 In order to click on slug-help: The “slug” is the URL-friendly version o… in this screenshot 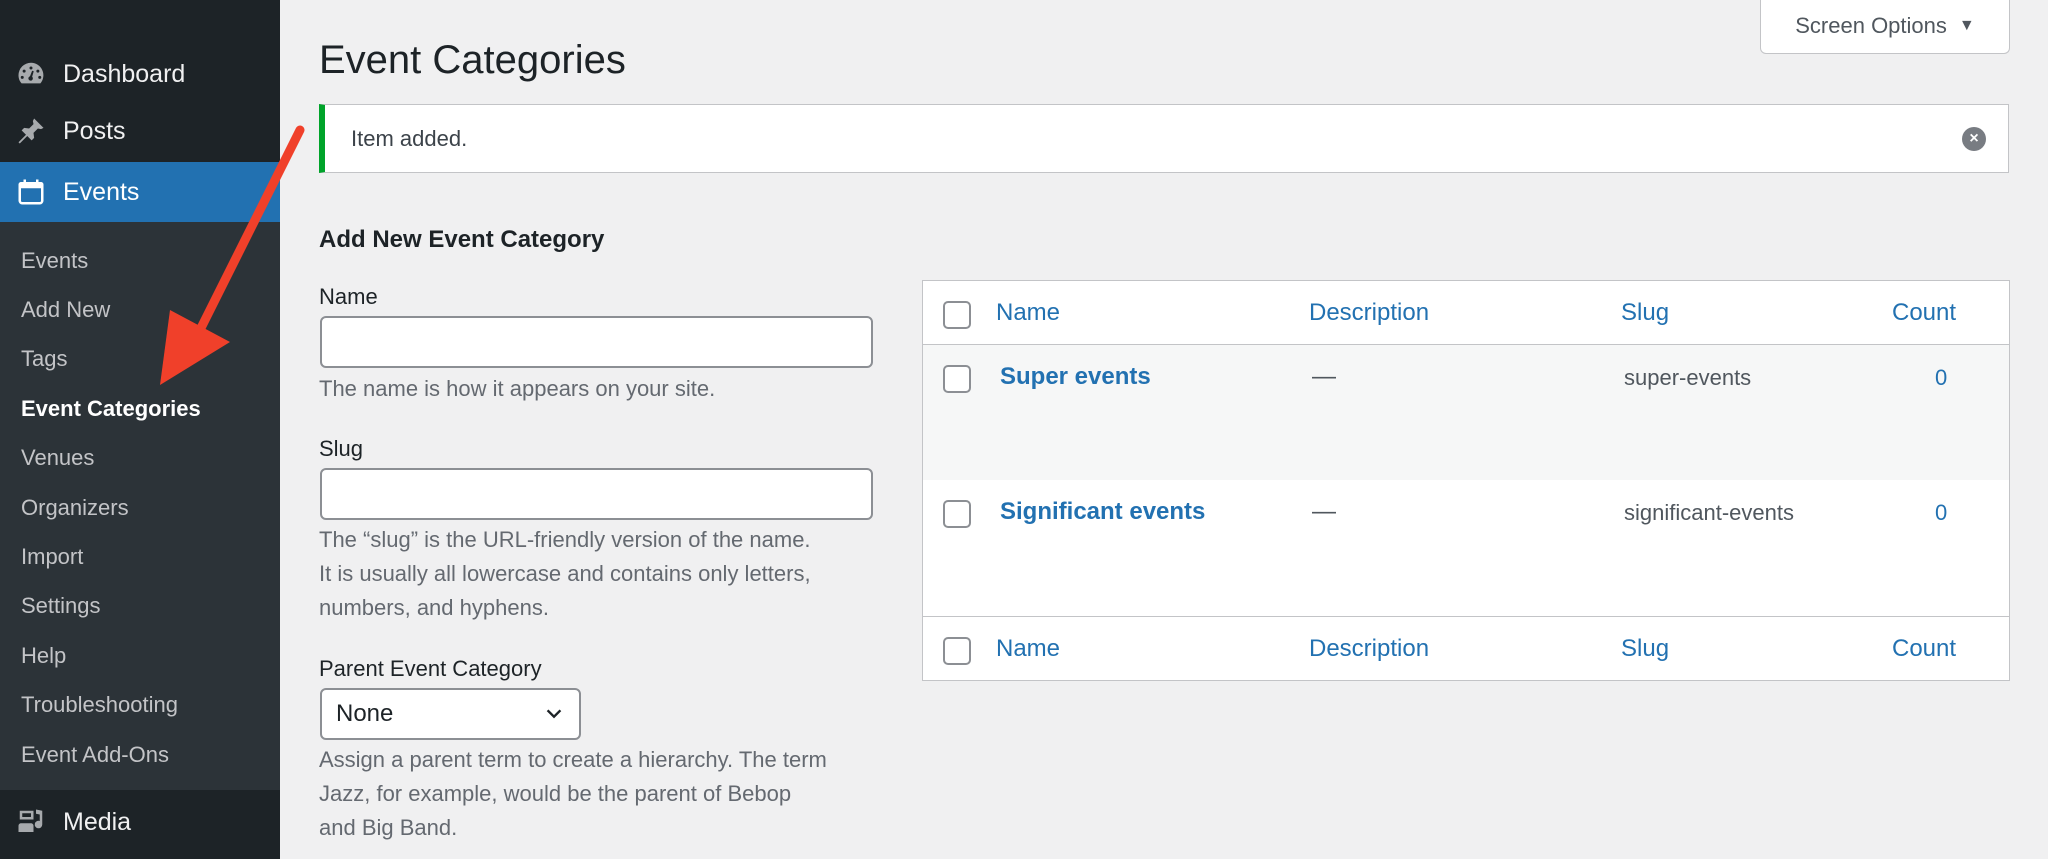, I will do `click(604, 574)`.